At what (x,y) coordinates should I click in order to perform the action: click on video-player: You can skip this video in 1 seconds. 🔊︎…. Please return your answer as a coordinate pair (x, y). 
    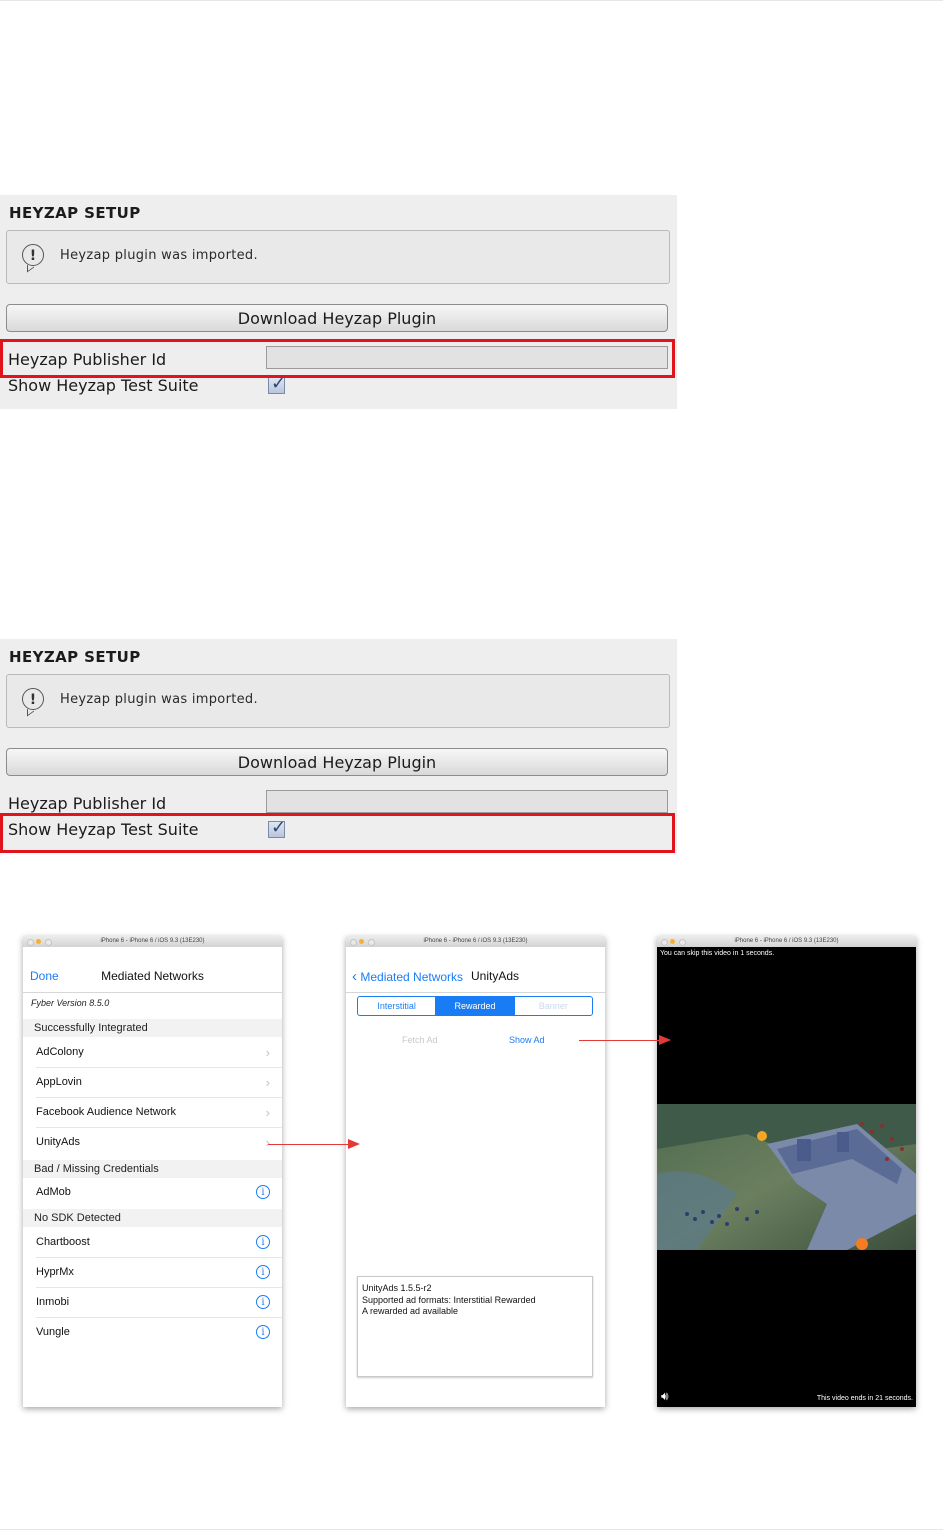
    Looking at the image, I should click on (786, 1177).